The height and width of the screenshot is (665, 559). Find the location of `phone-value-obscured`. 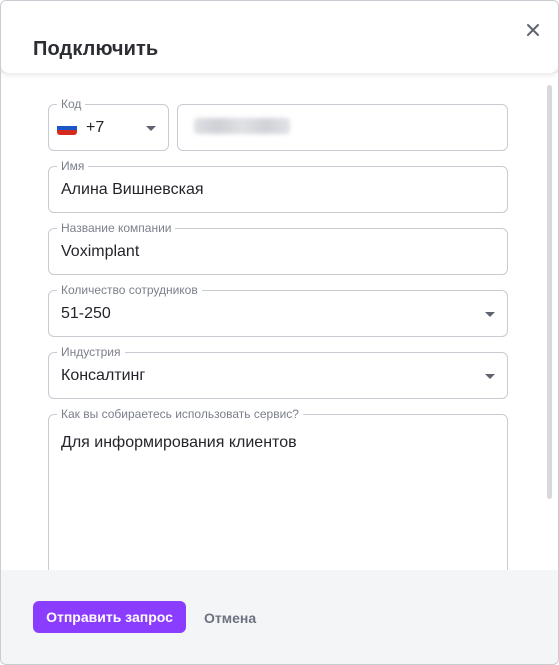

phone-value-obscured is located at coordinates (242, 126).